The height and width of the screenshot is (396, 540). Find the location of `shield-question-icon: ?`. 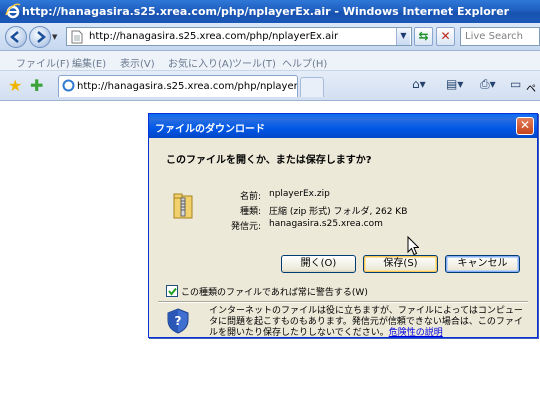

shield-question-icon: ? is located at coordinates (178, 321).